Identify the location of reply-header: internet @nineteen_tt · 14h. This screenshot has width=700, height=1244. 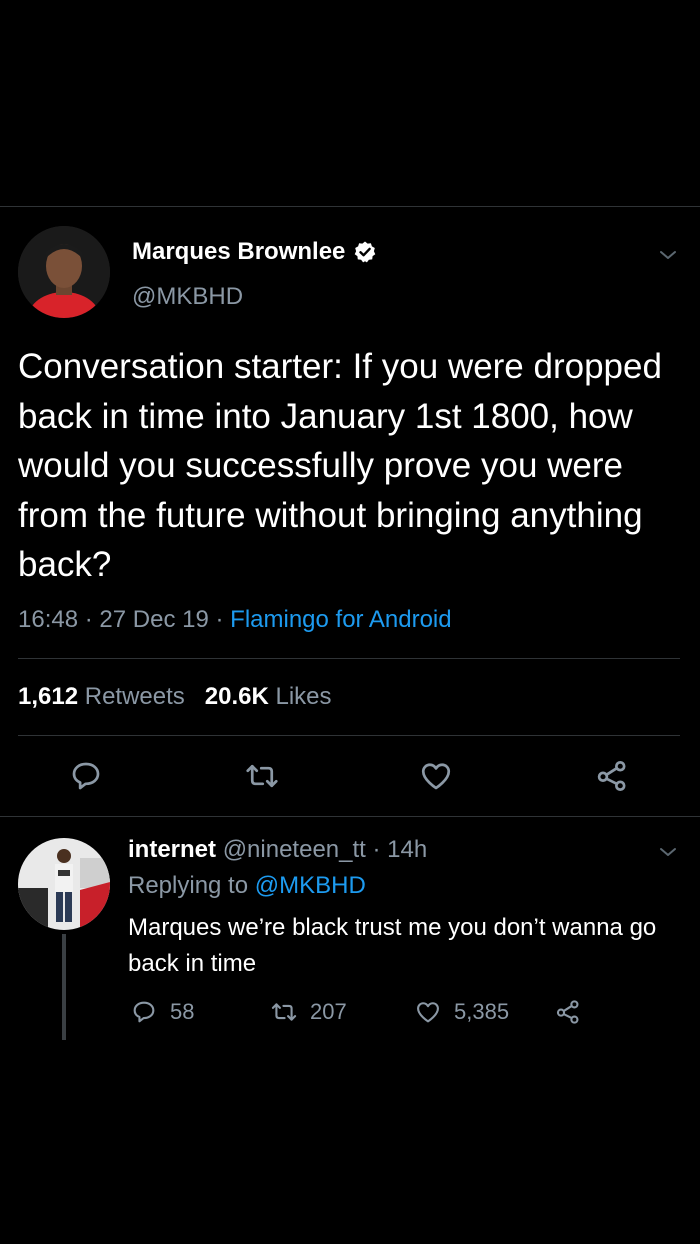
(277, 850).